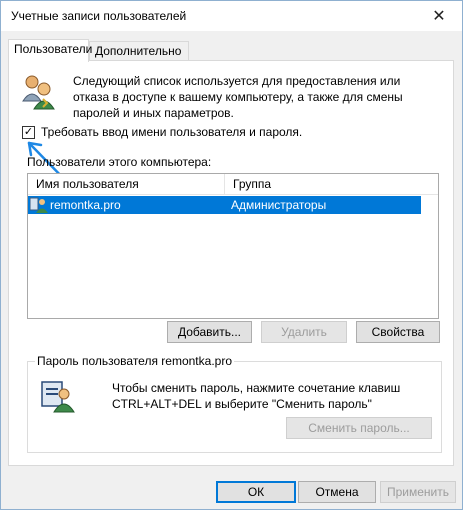 The height and width of the screenshot is (510, 463). What do you see at coordinates (398, 332) in the screenshot?
I see `properties-button: Свойства` at bounding box center [398, 332].